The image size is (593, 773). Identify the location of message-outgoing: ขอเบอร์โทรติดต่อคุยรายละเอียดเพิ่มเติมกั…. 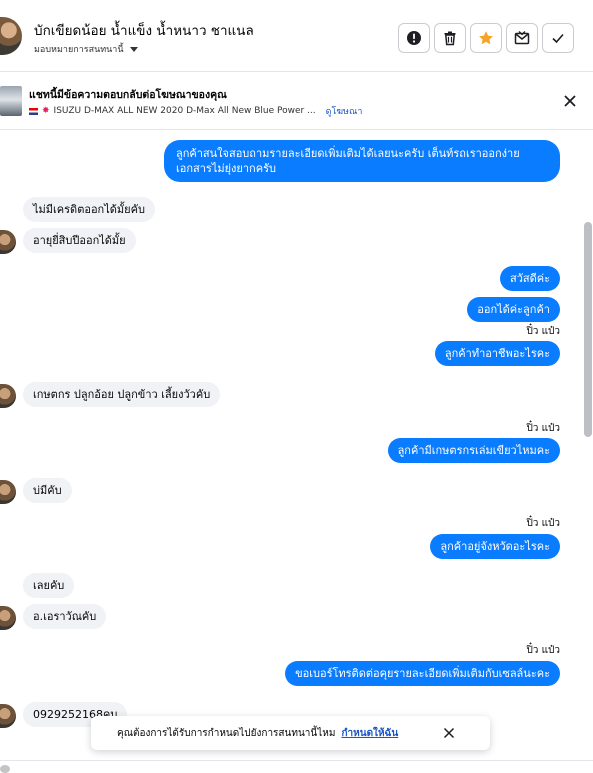
(422, 673).